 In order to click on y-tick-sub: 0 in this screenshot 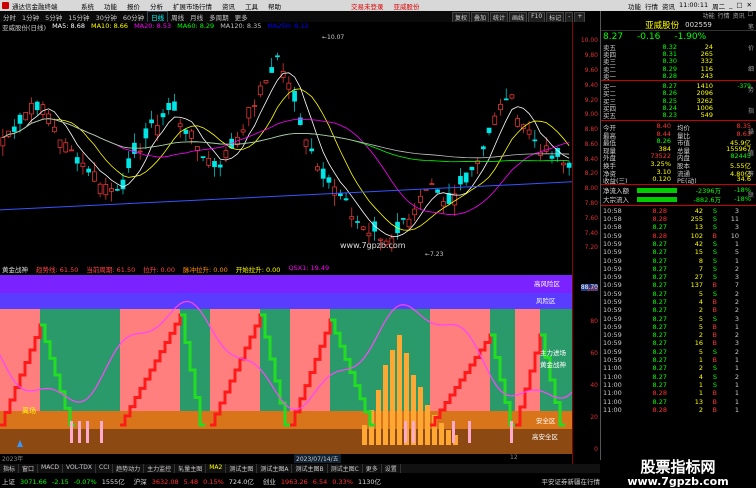, I will do `click(596, 449)`.